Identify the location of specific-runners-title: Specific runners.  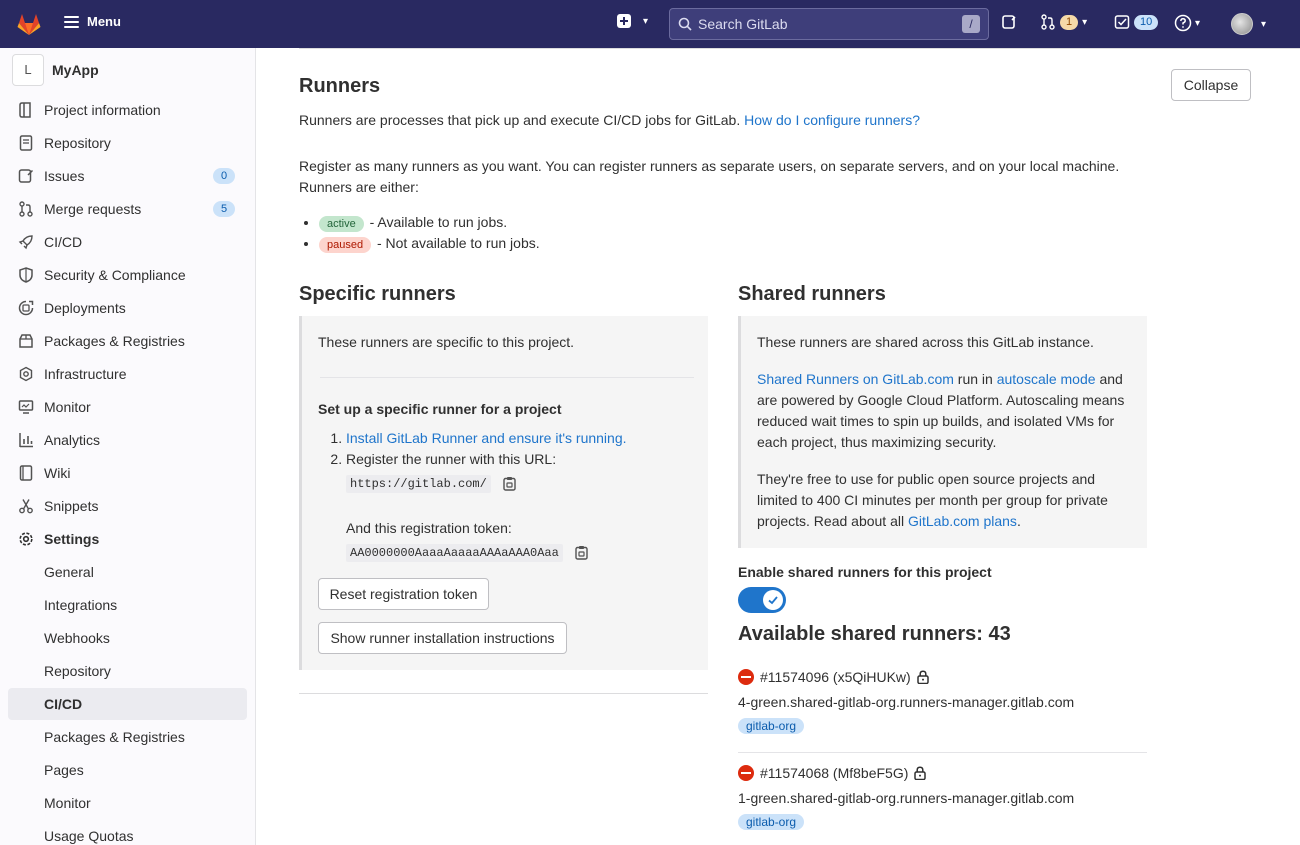
(377, 294).